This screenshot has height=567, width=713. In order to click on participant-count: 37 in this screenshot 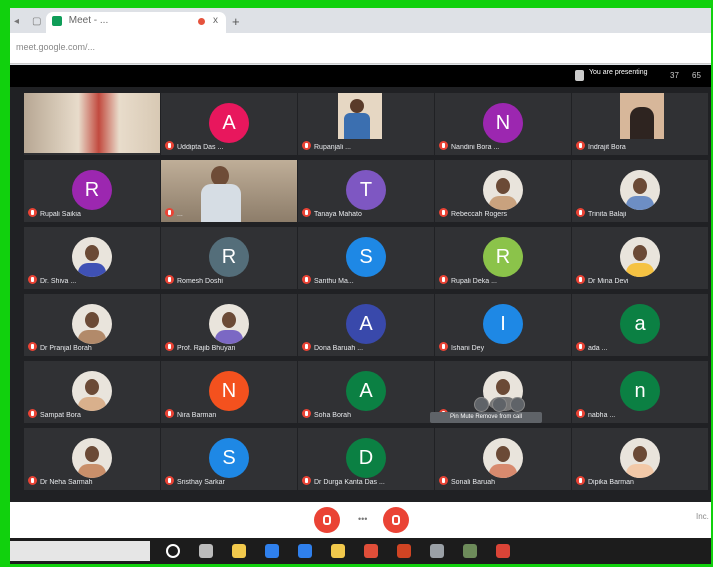, I will do `click(674, 75)`.